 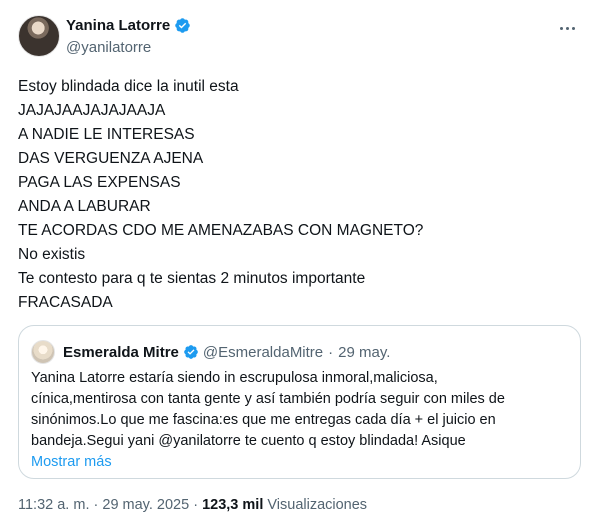 I want to click on tweet-date: 29 may. 2025, so click(x=145, y=505).